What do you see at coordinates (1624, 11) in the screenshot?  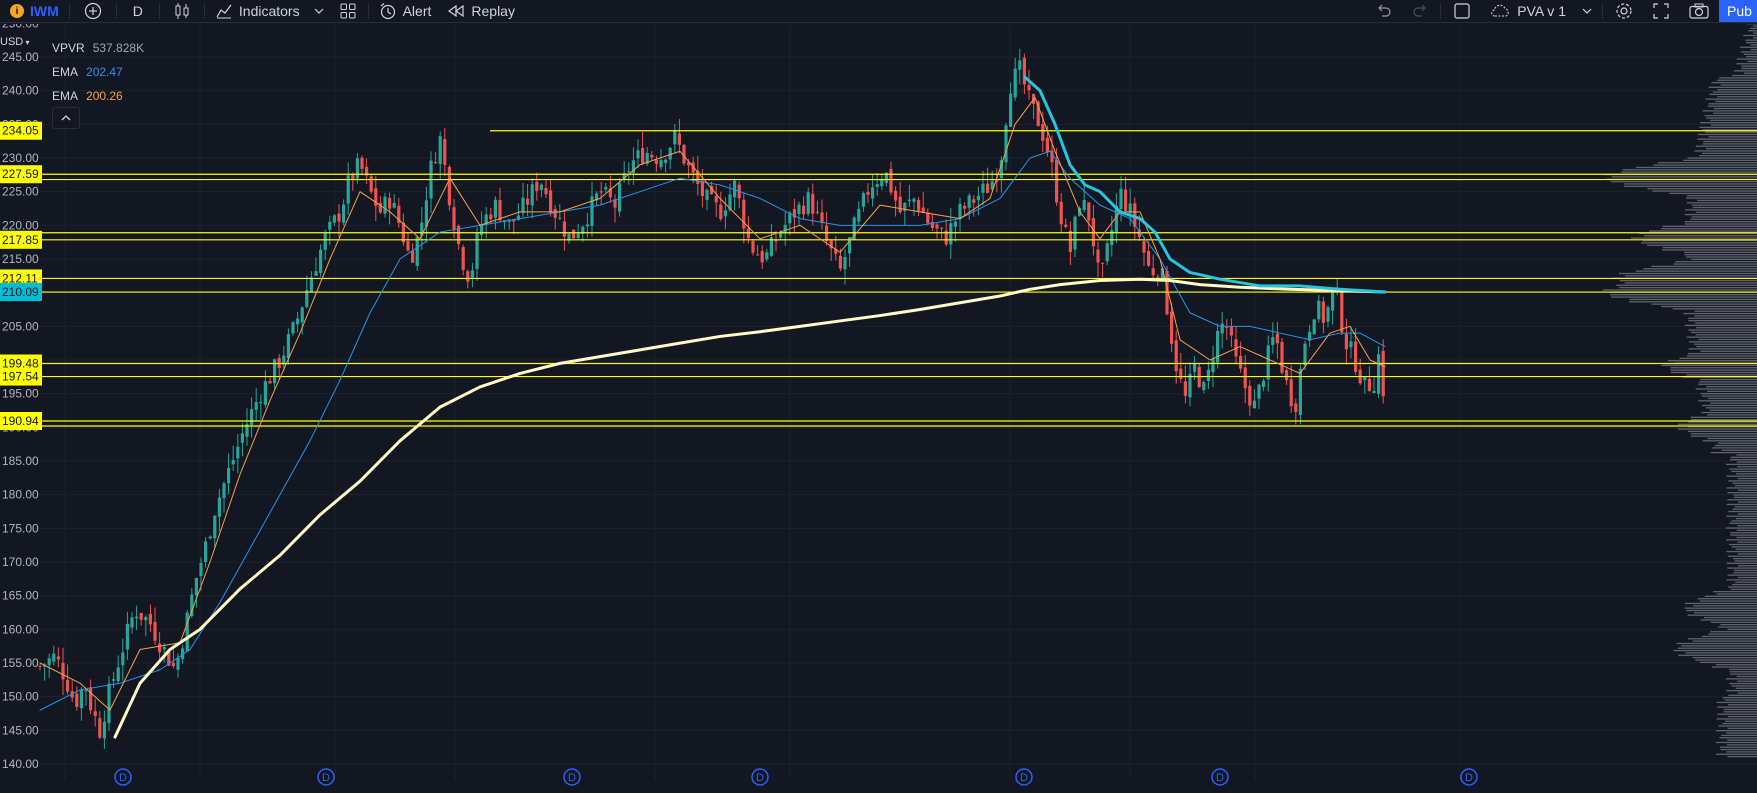 I see `settings-button` at bounding box center [1624, 11].